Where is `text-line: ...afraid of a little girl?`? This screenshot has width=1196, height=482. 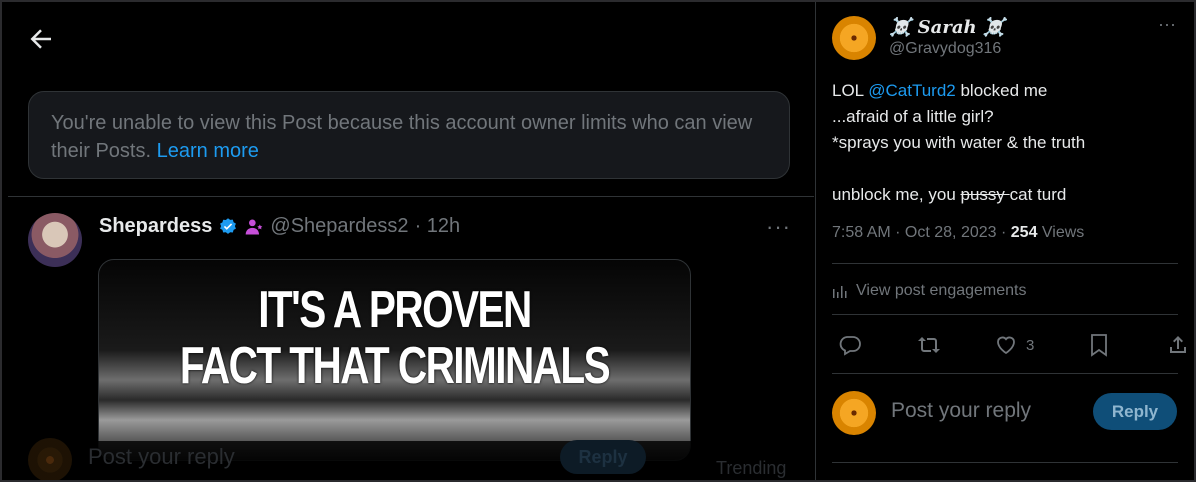
text-line: ...afraid of a little girl? is located at coordinates (913, 116).